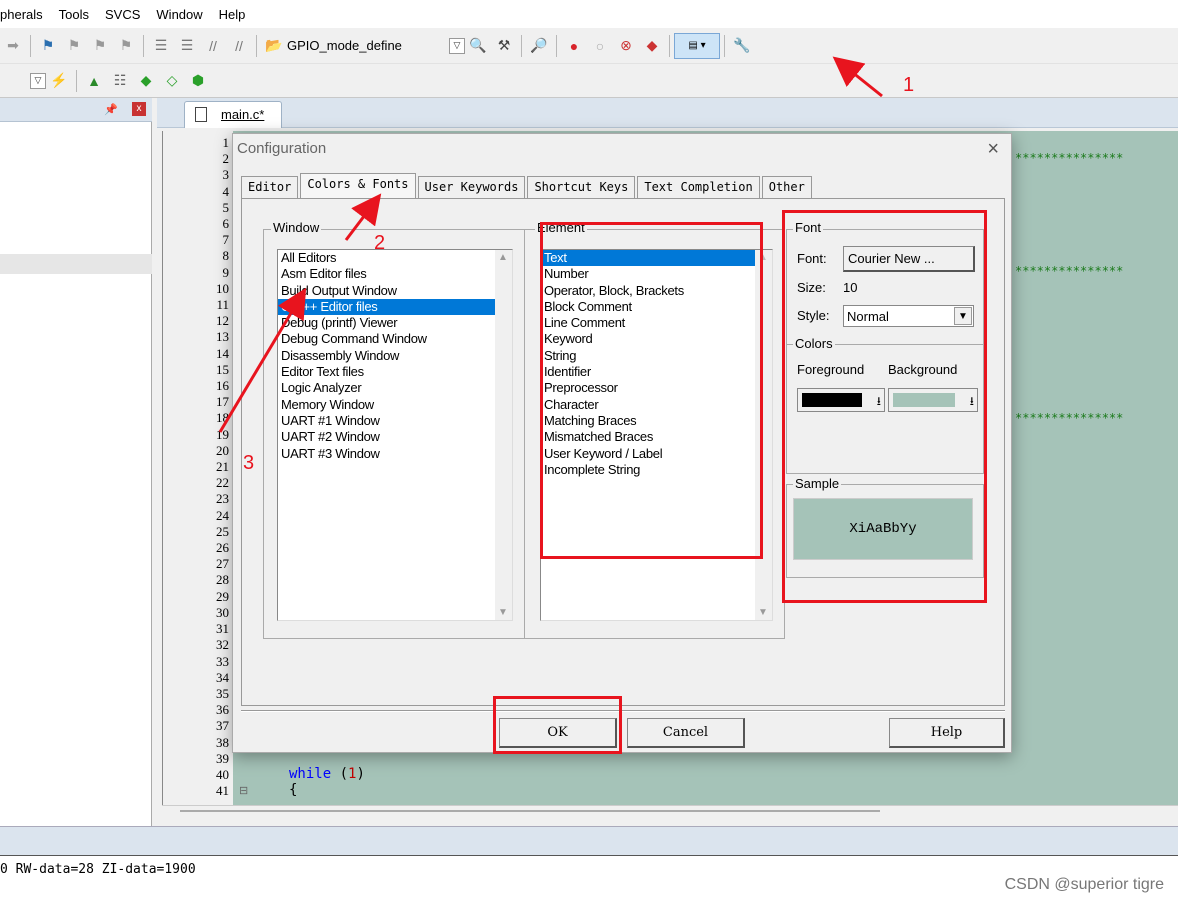 This screenshot has height=905, width=1178. I want to click on annotation-label-2: 2, so click(380, 243).